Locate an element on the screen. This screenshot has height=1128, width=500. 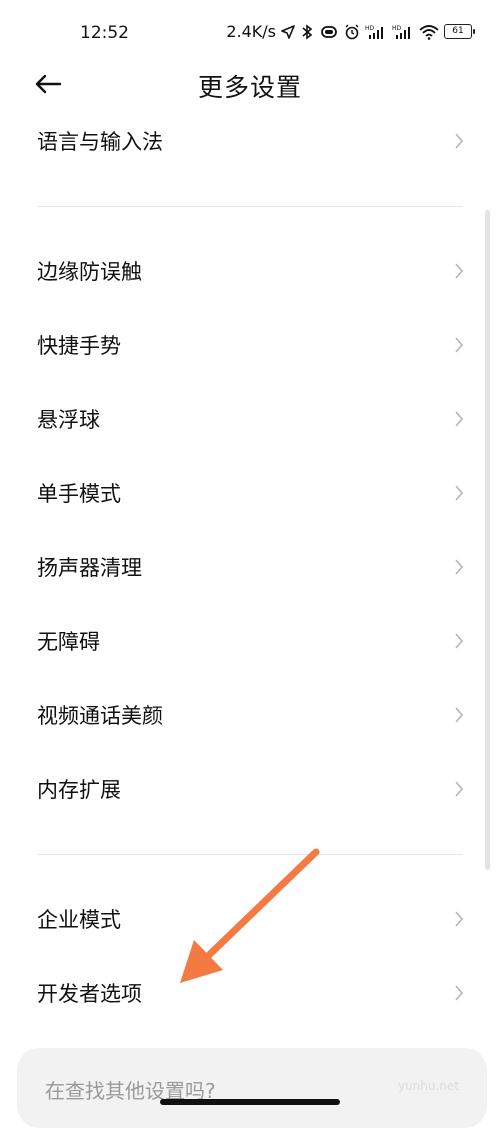
alarm-icon is located at coordinates (352, 32).